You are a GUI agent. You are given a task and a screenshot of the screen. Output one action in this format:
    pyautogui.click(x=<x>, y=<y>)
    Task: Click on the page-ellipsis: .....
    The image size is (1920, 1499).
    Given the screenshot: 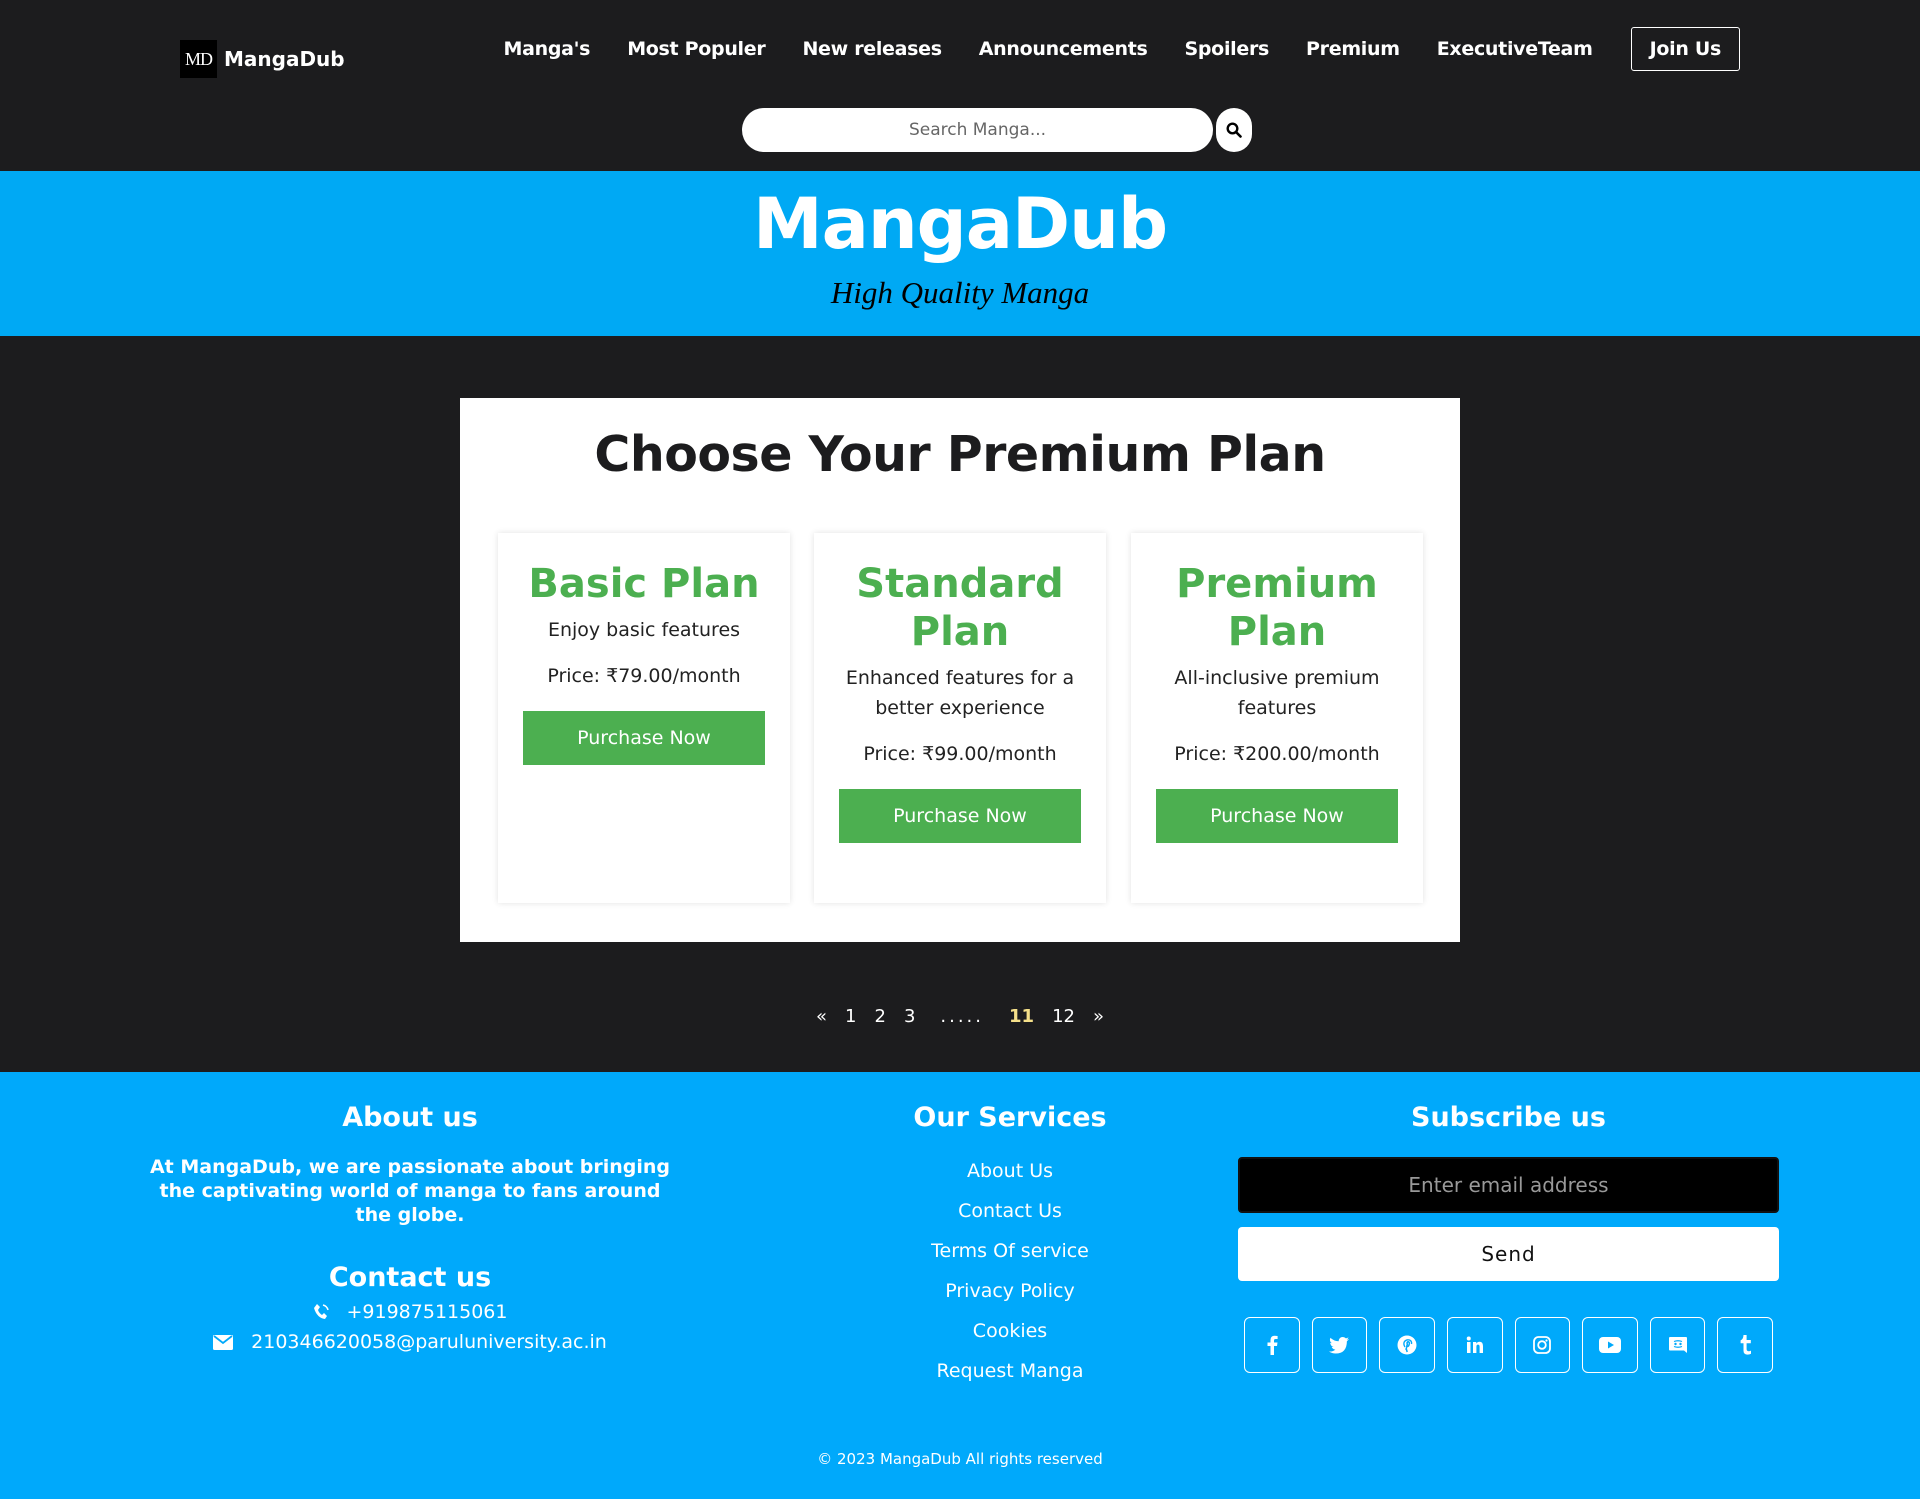 What is the action you would take?
    pyautogui.click(x=962, y=1016)
    